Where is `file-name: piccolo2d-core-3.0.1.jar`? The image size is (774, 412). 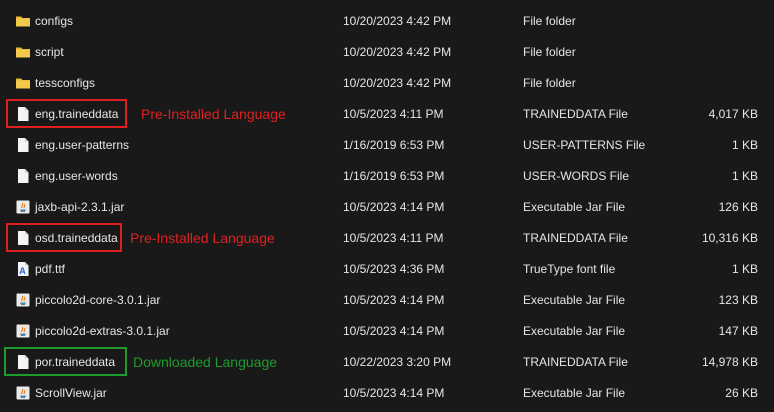 file-name: piccolo2d-core-3.0.1.jar is located at coordinates (98, 300).